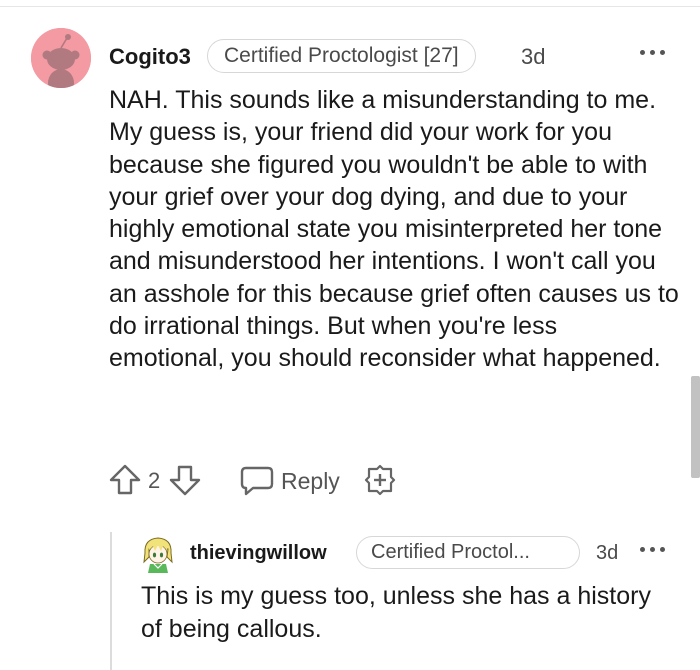 The height and width of the screenshot is (670, 700). Describe the element at coordinates (695, 427) in the screenshot. I see `scrollbar` at that location.